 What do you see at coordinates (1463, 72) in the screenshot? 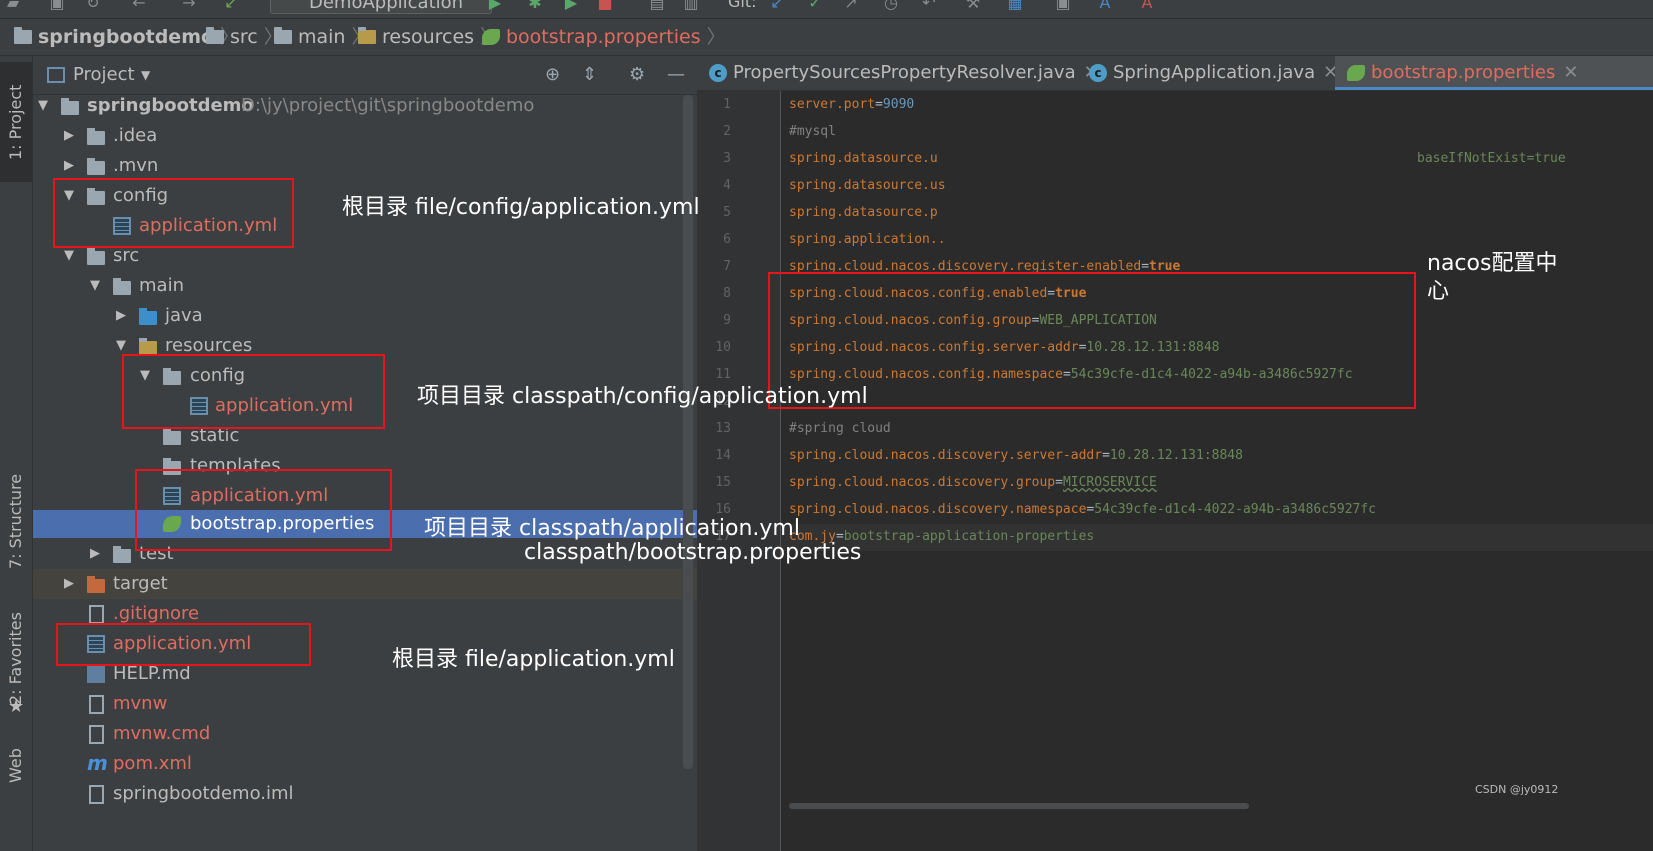
I see `tab-label: bootstrap.properties` at bounding box center [1463, 72].